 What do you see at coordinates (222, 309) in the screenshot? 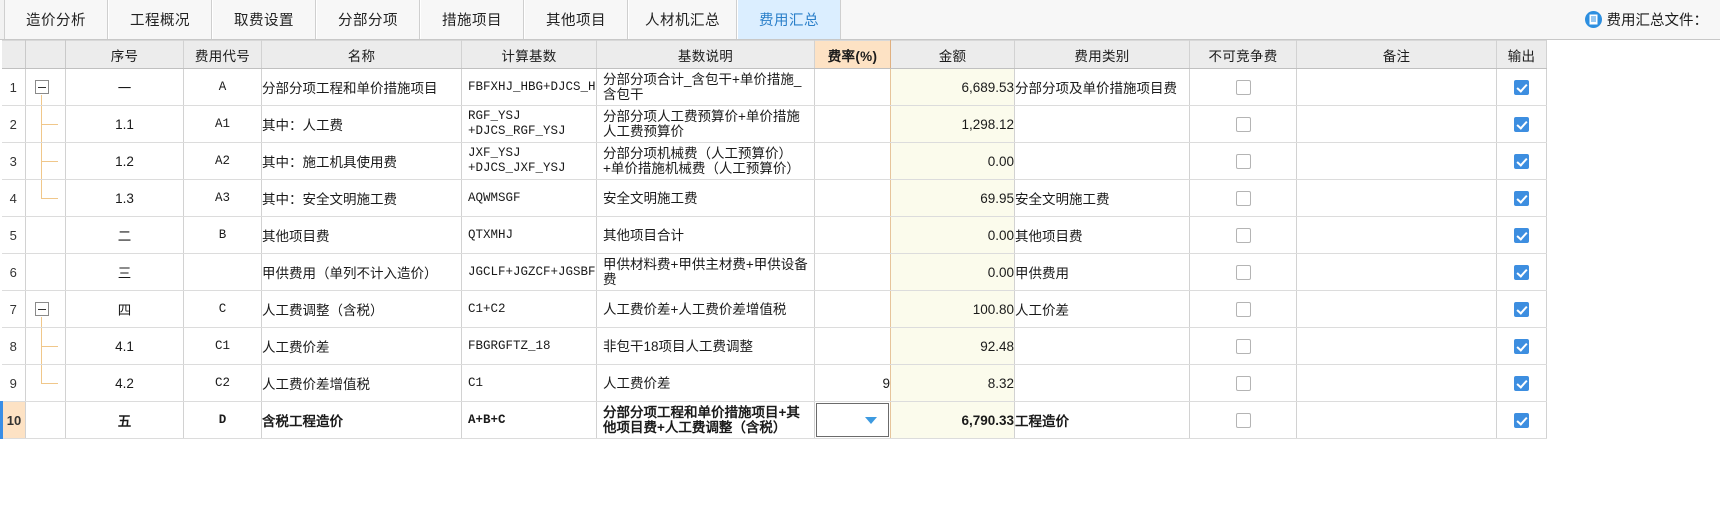
I see `cell-code: C` at bounding box center [222, 309].